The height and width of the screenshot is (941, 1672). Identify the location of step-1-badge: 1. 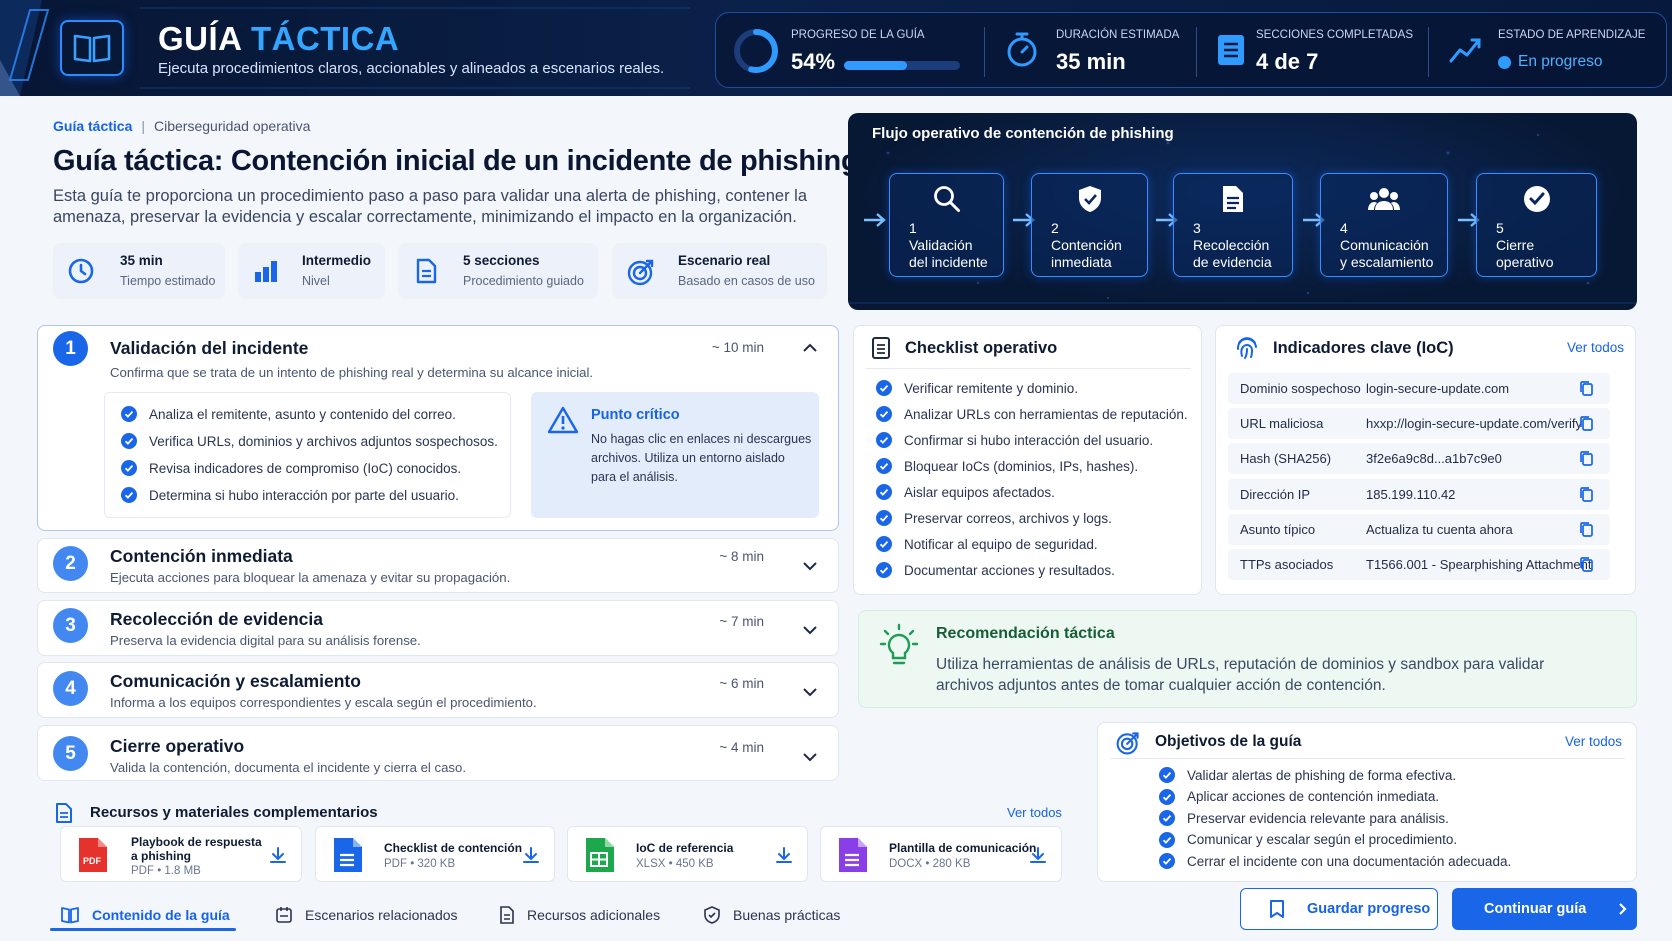
(70, 348).